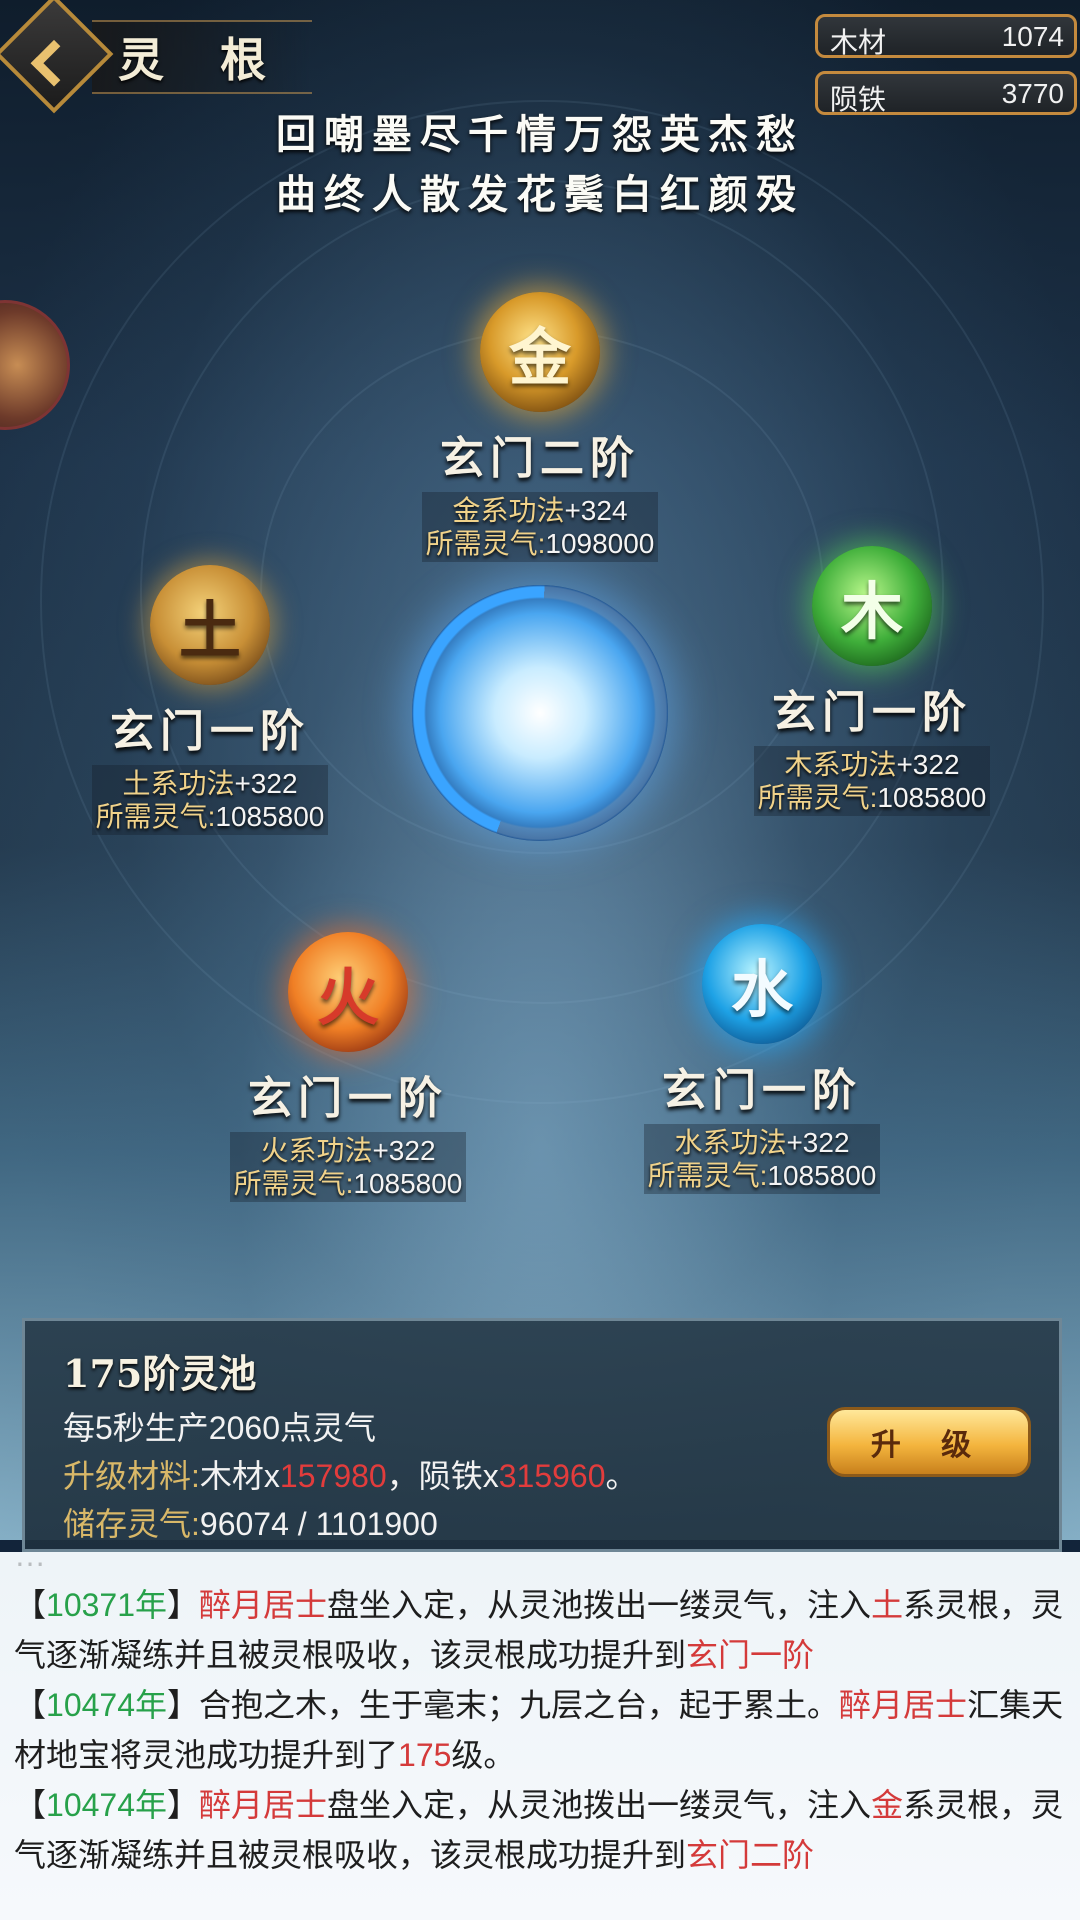 The width and height of the screenshot is (1080, 1920). Describe the element at coordinates (348, 992) in the screenshot. I see `fire-element-icon: 火` at that location.